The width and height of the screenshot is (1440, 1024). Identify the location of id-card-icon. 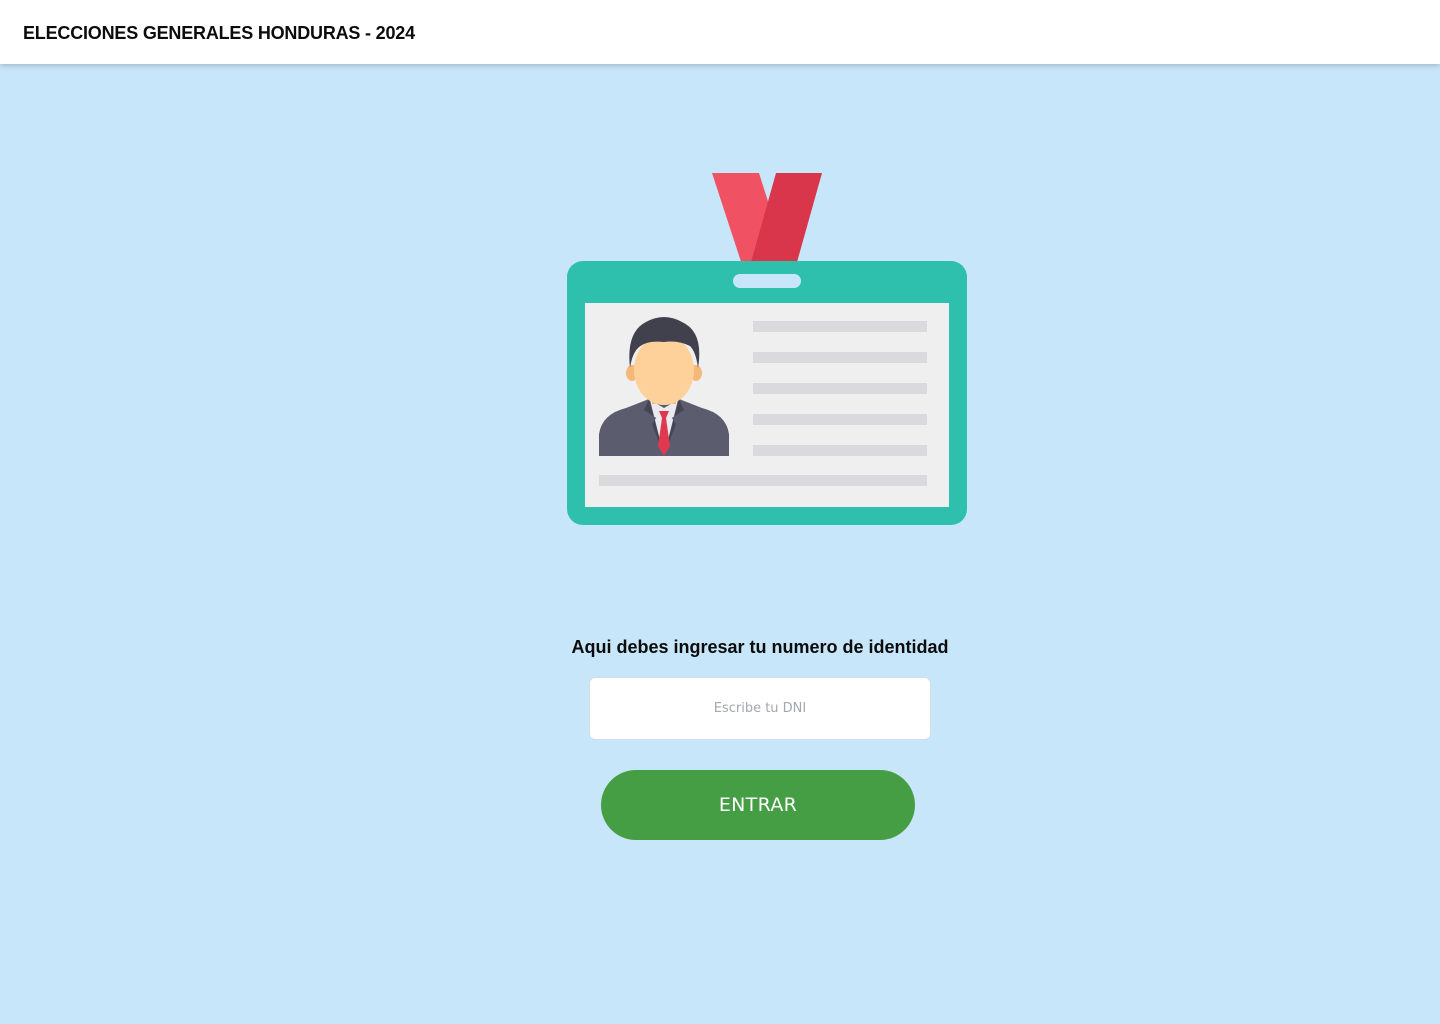
(767, 349).